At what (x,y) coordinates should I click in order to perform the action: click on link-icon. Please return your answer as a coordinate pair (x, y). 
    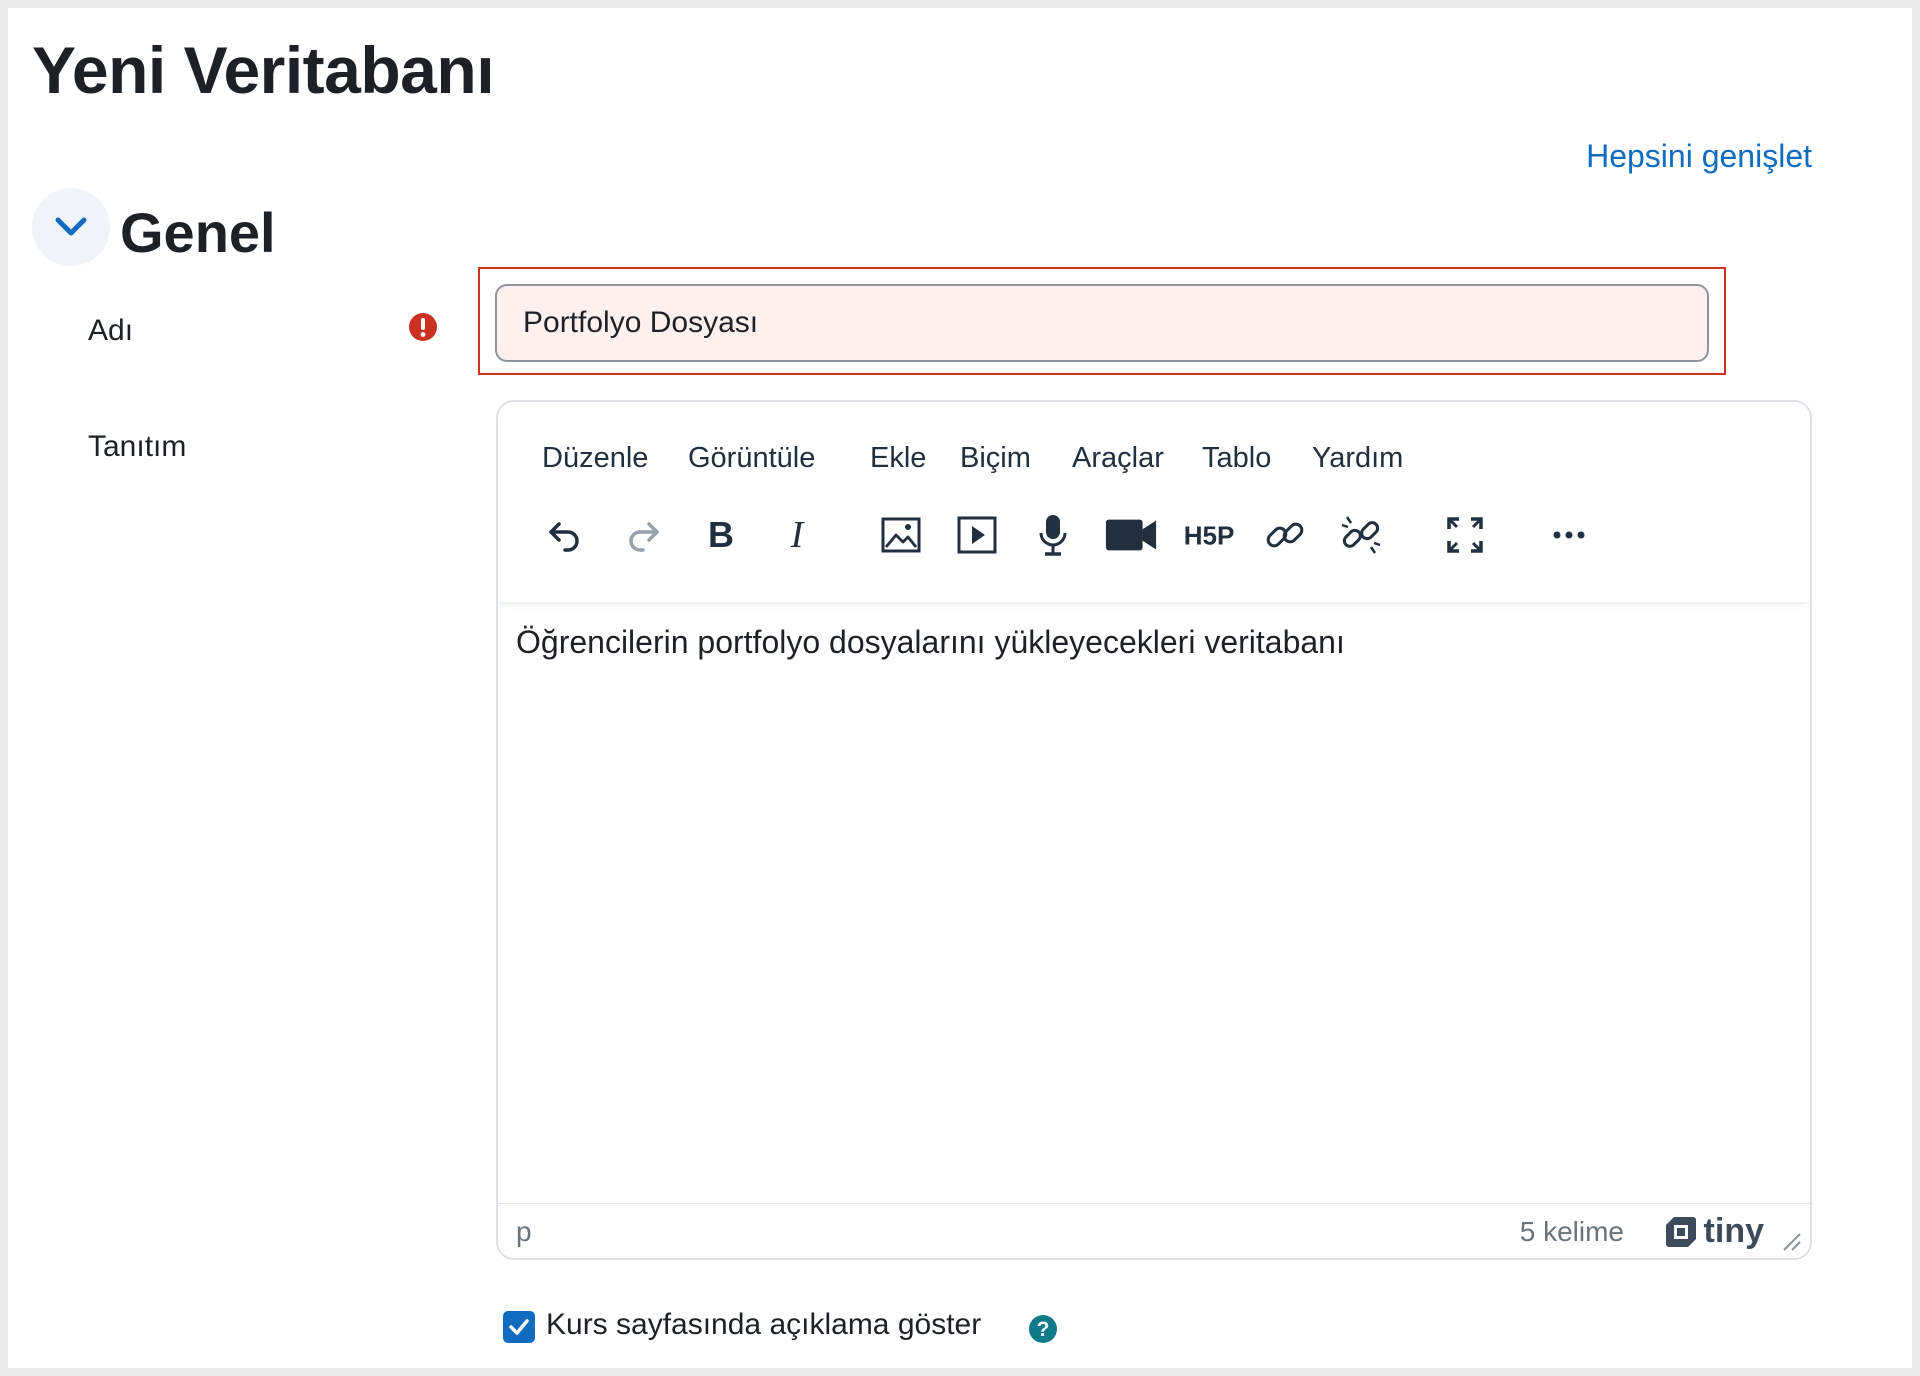
    Looking at the image, I should click on (1285, 535).